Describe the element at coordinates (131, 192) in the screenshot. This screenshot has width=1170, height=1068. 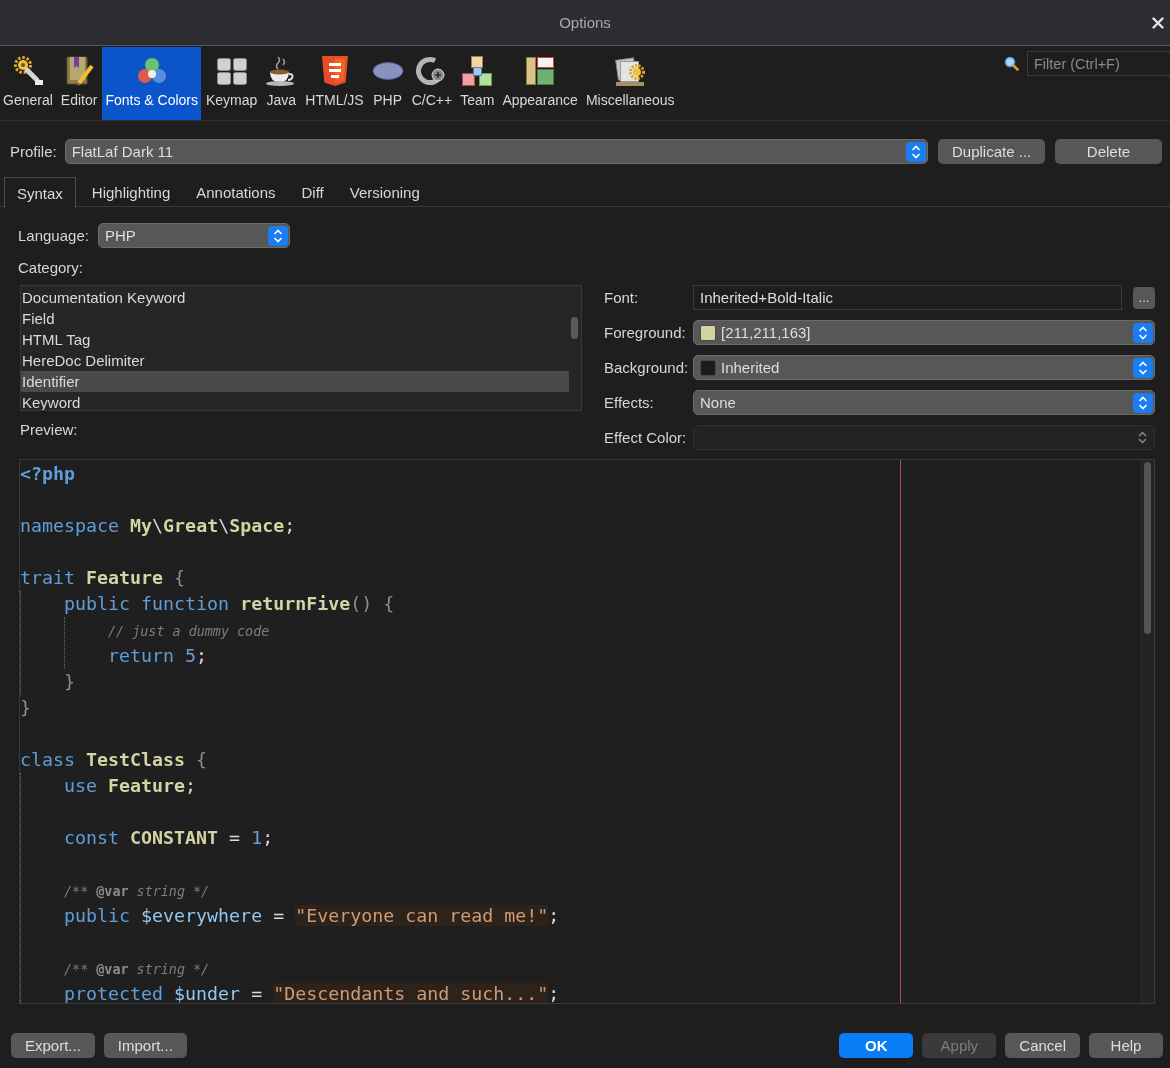
I see `tab: Highlighting` at that location.